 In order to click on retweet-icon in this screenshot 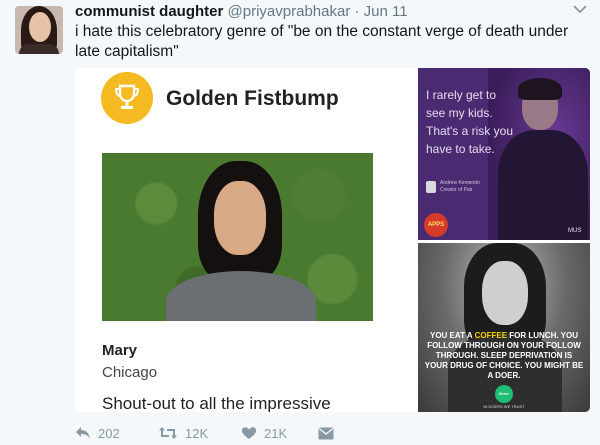, I will do `click(168, 433)`.